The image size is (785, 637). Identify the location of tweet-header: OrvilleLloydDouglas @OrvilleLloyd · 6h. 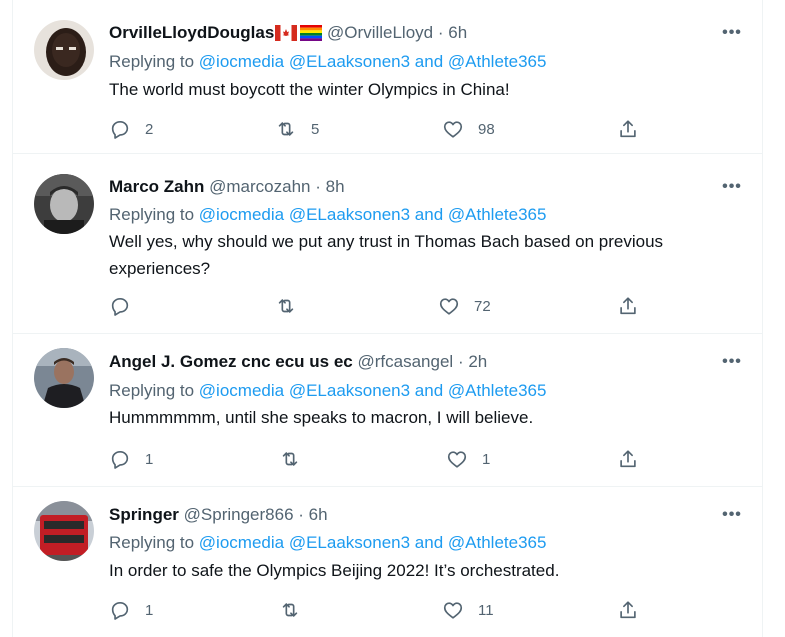
(288, 34).